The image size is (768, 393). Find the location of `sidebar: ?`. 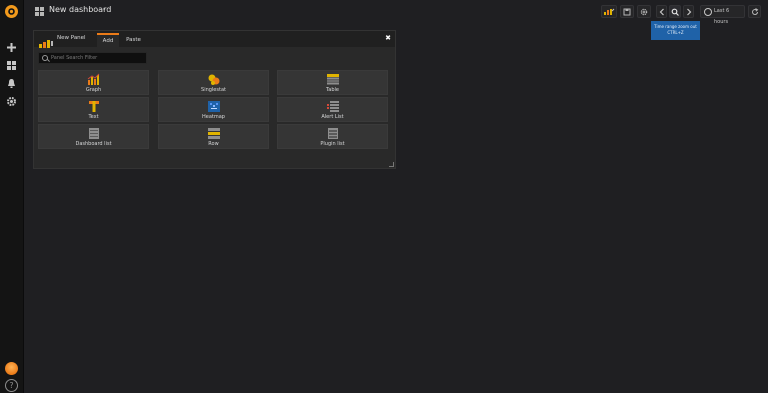

sidebar: ? is located at coordinates (12, 196).